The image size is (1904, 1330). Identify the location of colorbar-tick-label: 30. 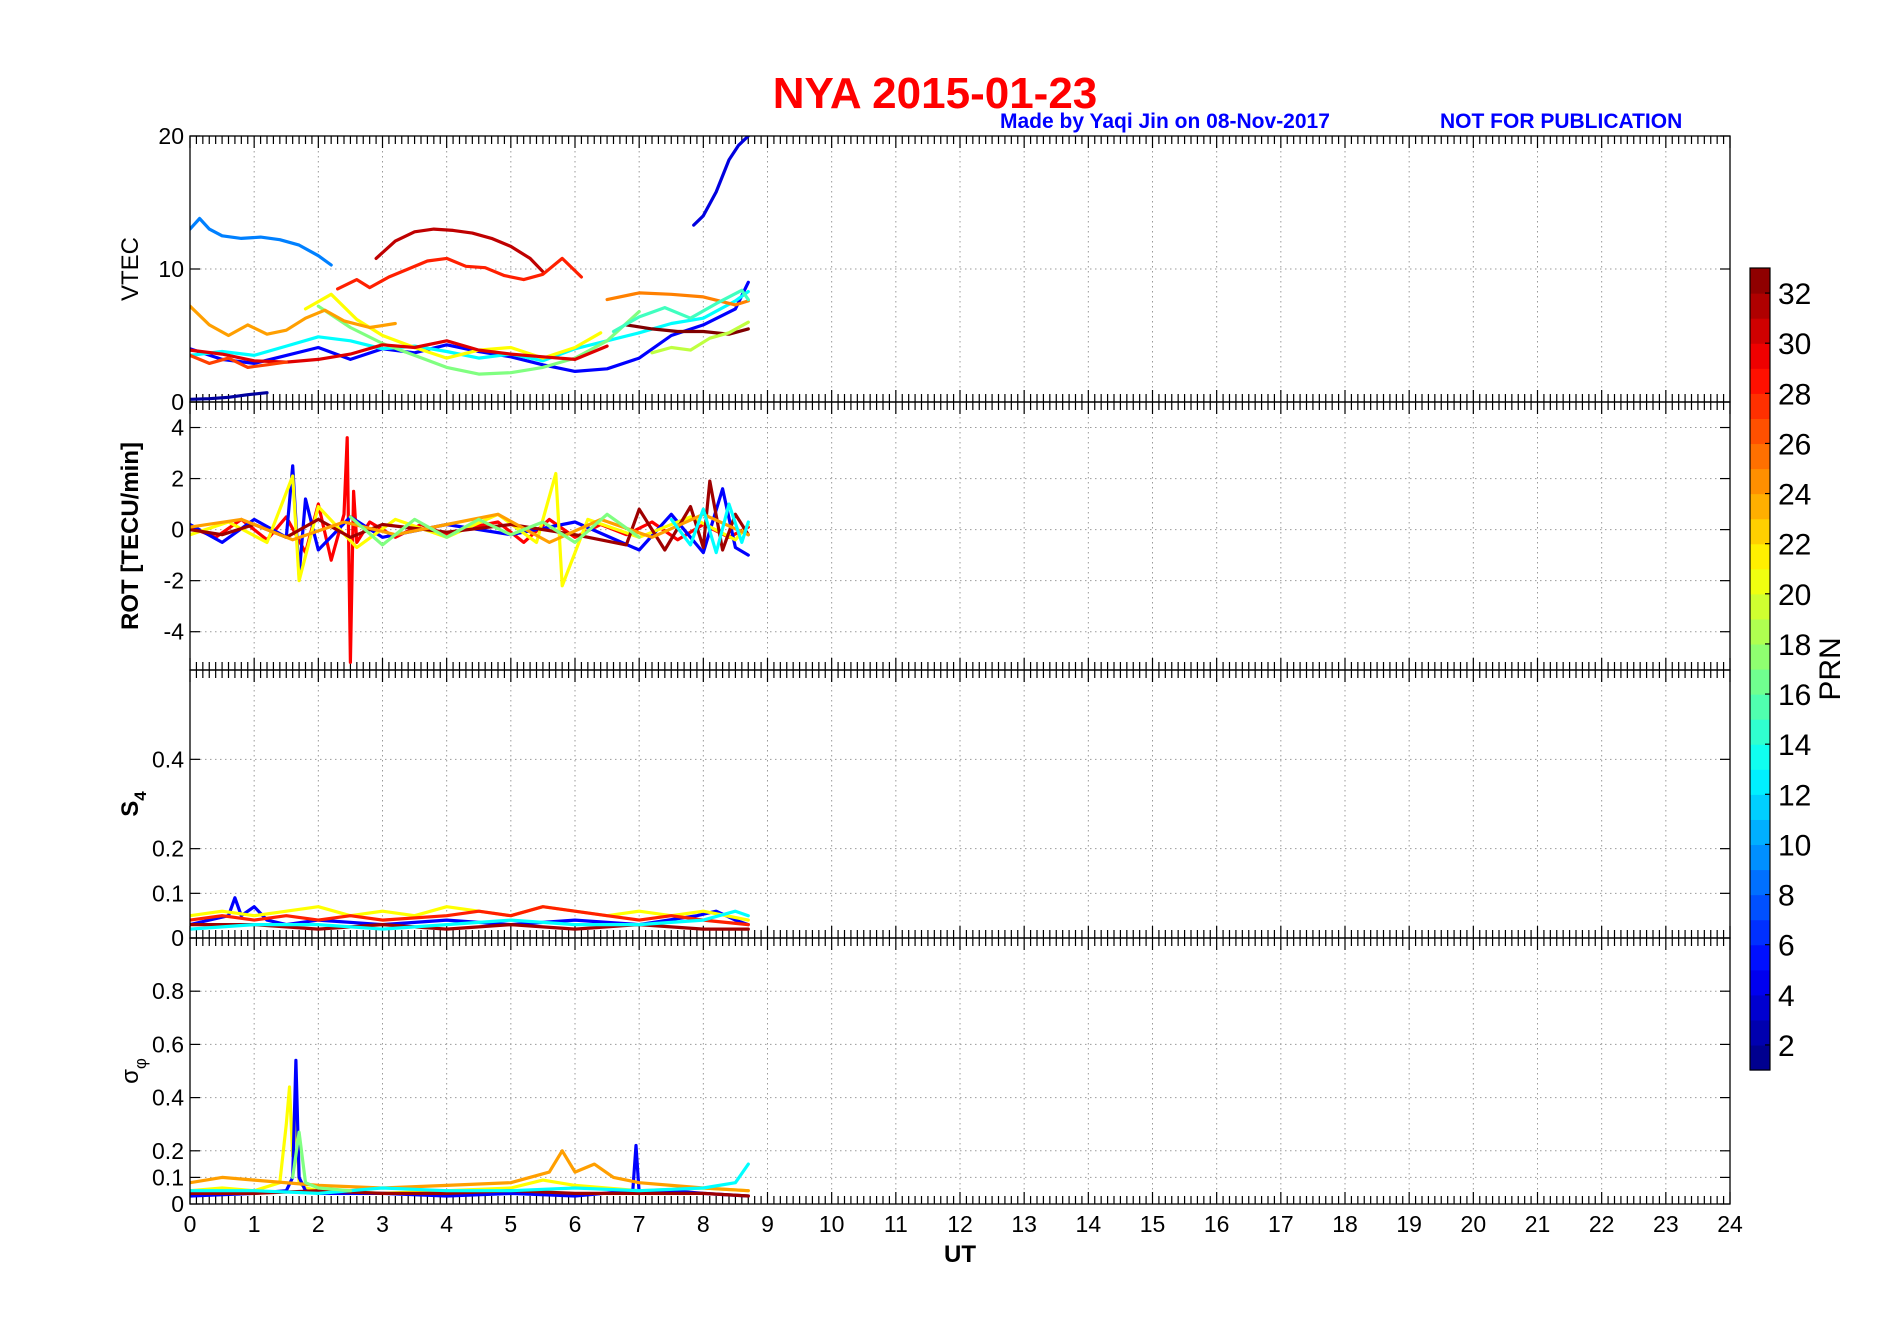
(1794, 344).